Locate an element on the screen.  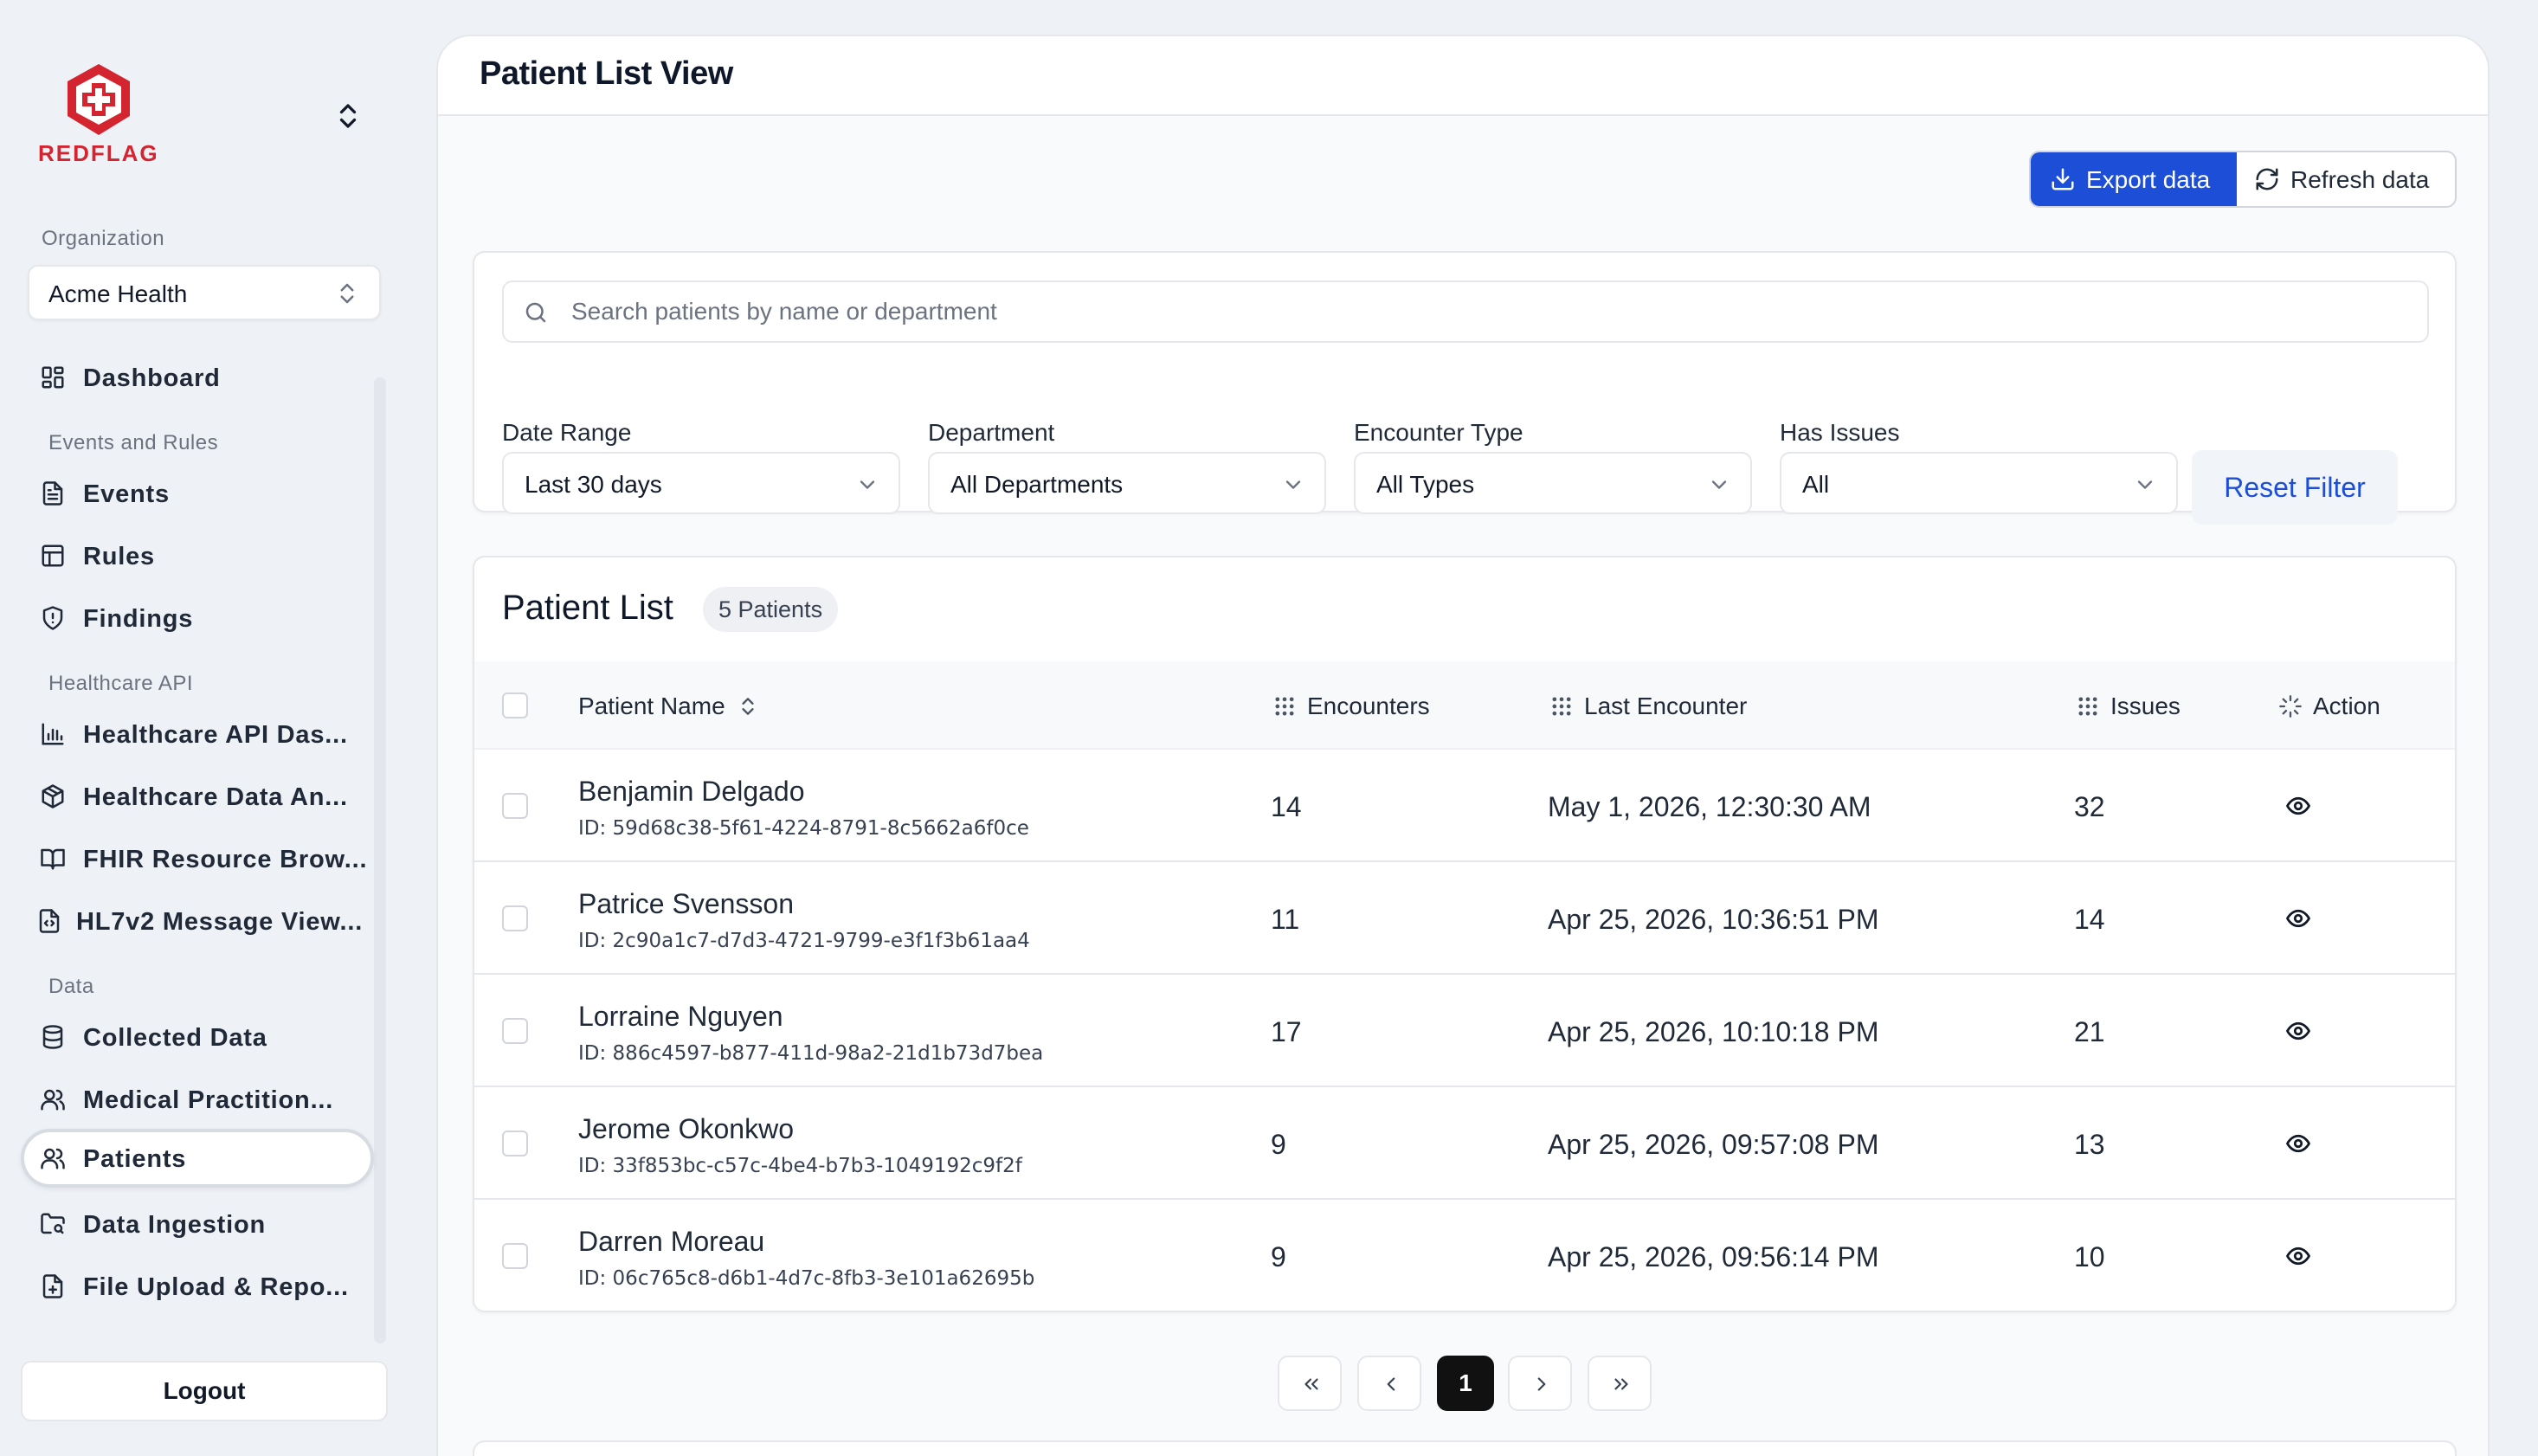
patient-count-badge: 5 Patients is located at coordinates (771, 609).